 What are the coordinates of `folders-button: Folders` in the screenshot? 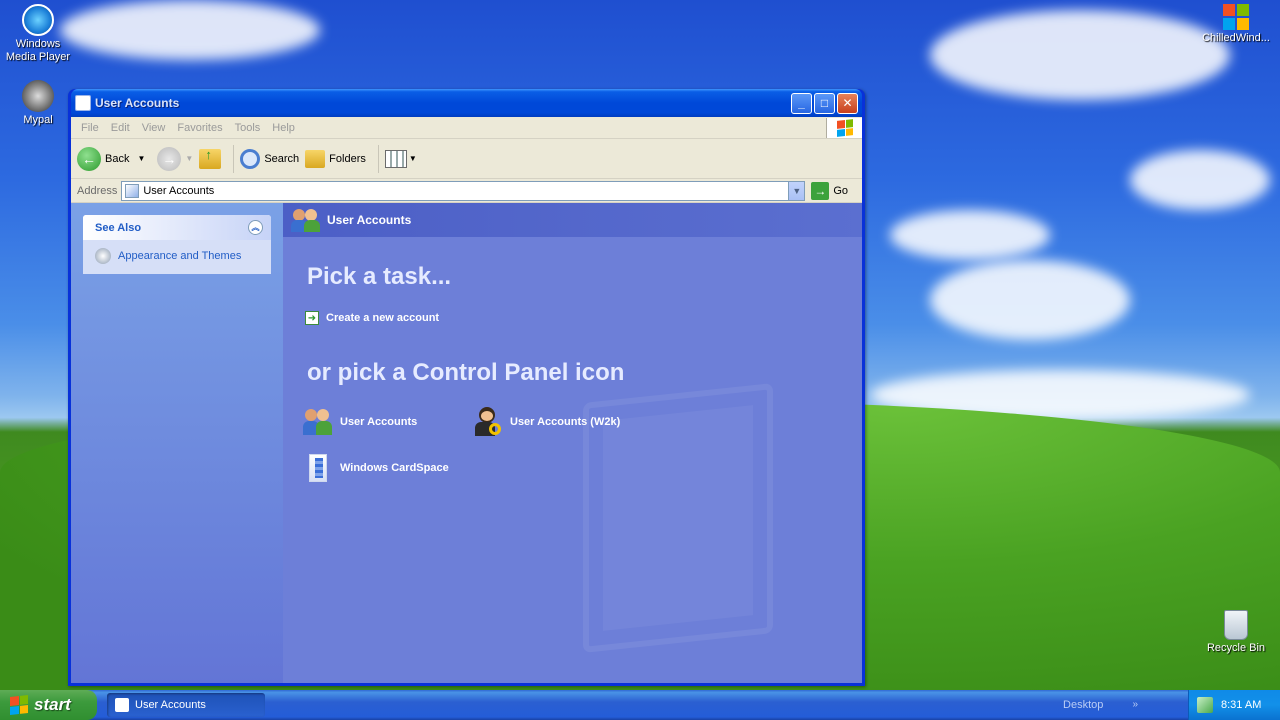 It's located at (335, 158).